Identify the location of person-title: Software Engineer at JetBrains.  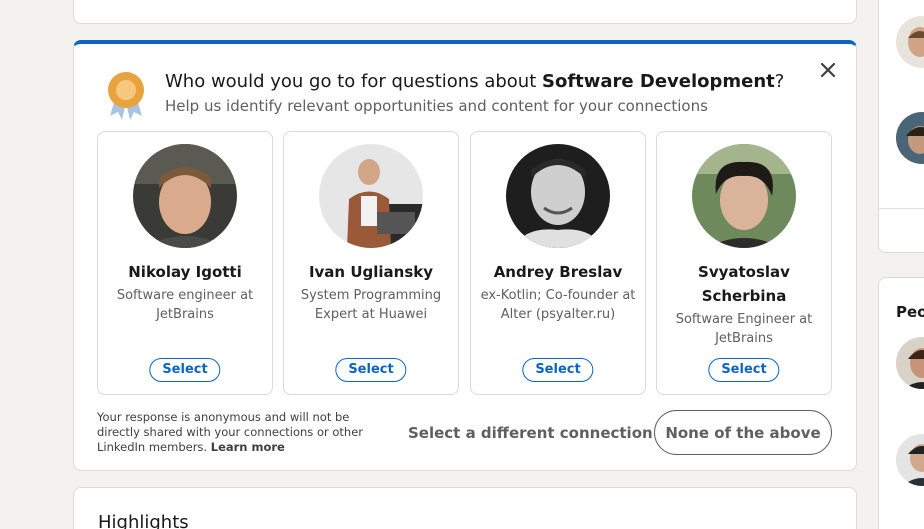
(744, 329).